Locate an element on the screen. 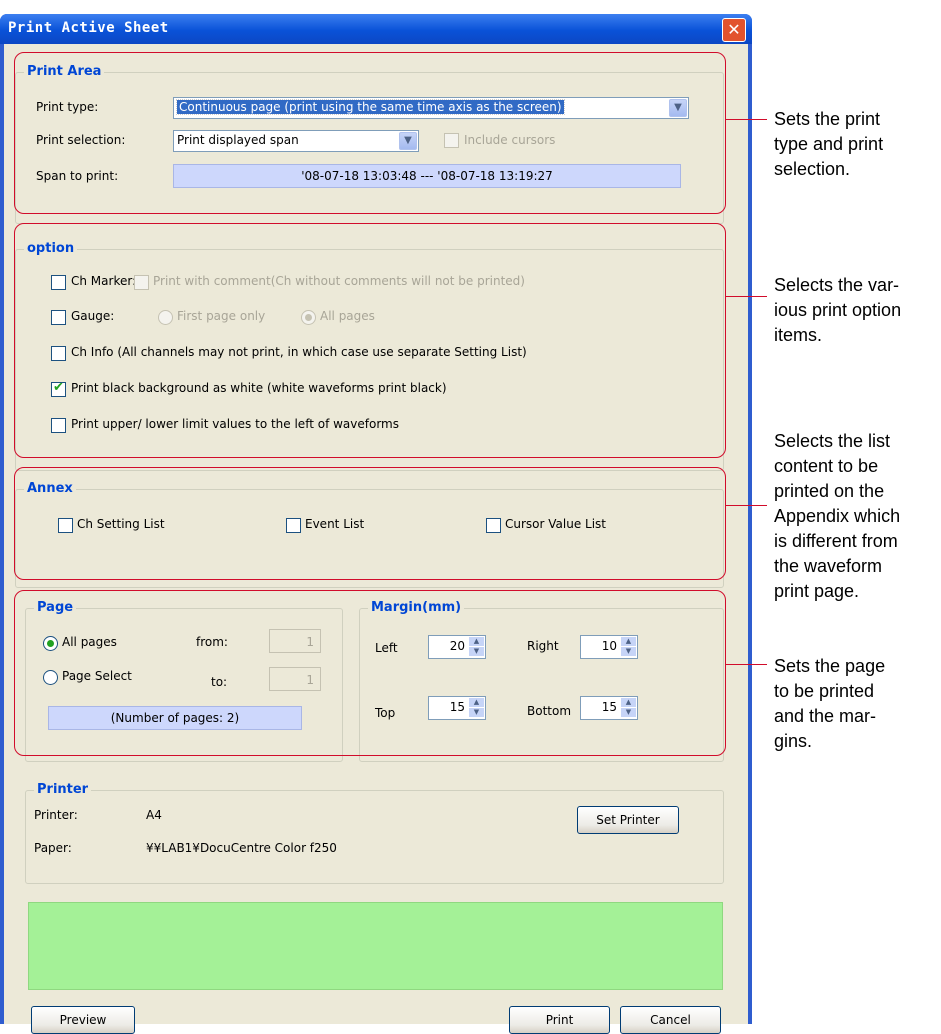 Image resolution: width=941 pixels, height=1034 pixels. printer-legend: Printer is located at coordinates (63, 789).